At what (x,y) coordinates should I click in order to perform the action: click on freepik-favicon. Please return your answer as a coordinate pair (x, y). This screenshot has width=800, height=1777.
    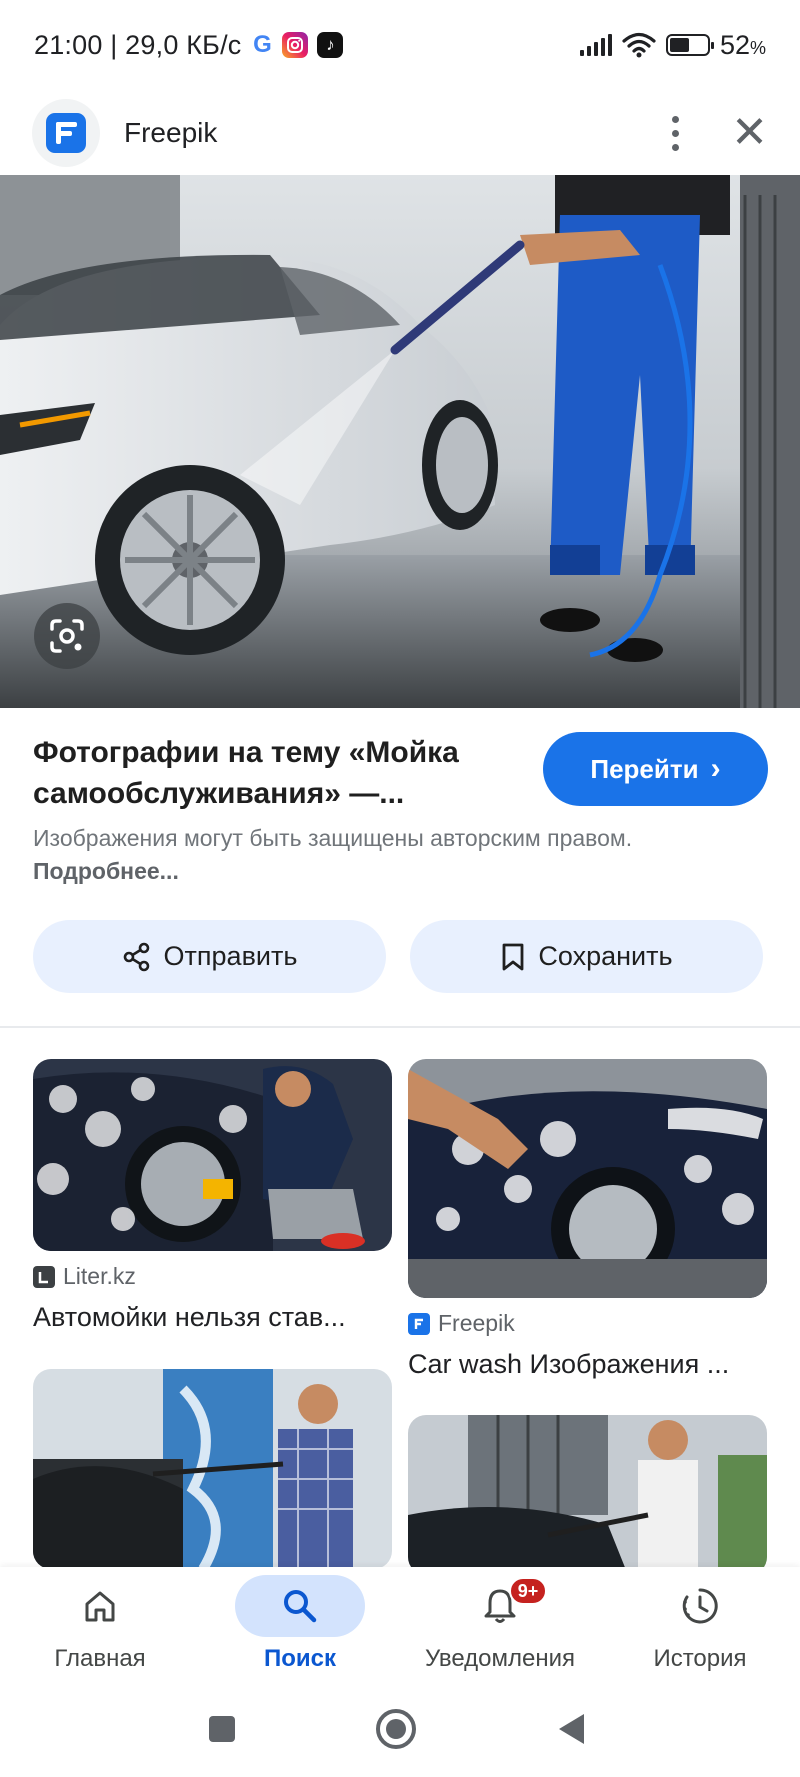
    Looking at the image, I should click on (419, 1323).